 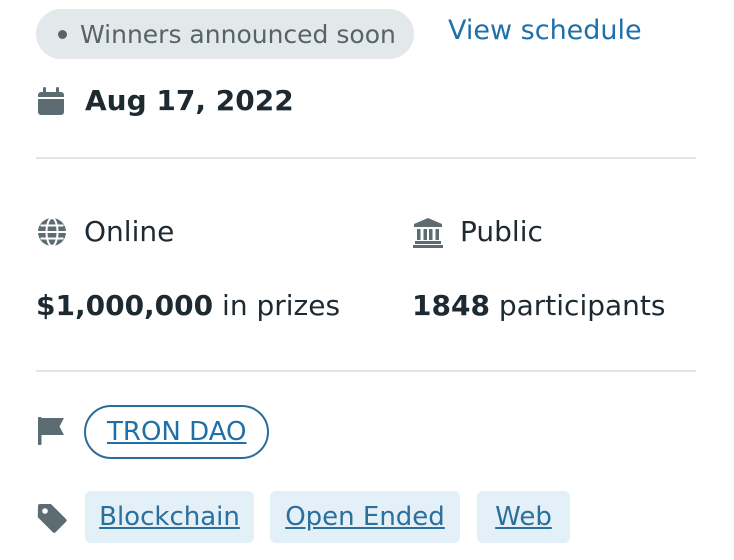 I want to click on visibility-row: Public, so click(x=477, y=231).